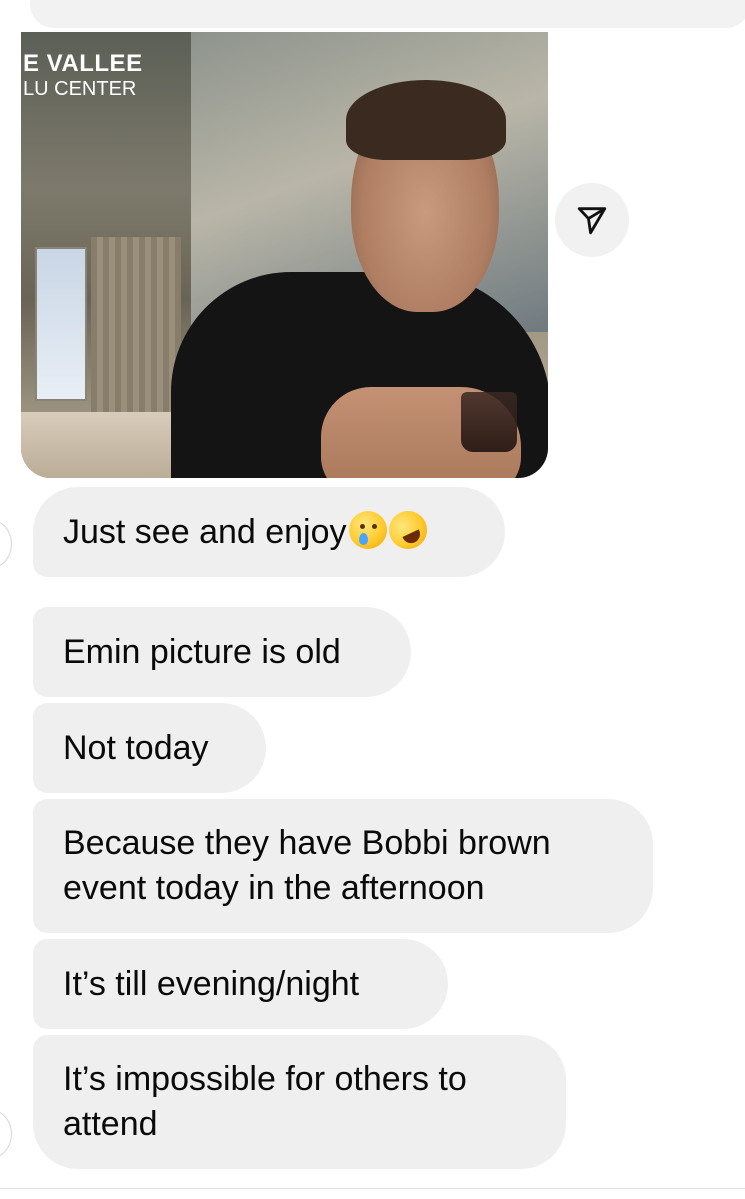 This screenshot has width=745, height=1199. I want to click on share-button, so click(592, 220).